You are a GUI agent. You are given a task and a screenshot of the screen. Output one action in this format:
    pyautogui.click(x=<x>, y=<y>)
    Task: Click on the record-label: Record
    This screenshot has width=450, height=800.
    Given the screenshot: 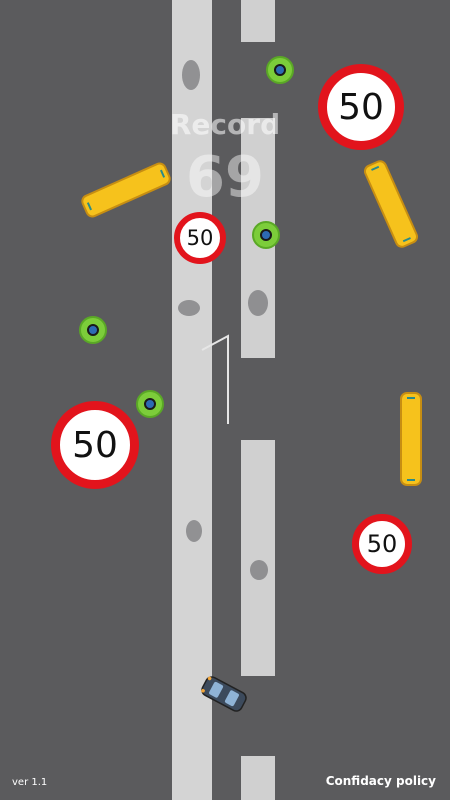 What is the action you would take?
    pyautogui.click(x=225, y=124)
    